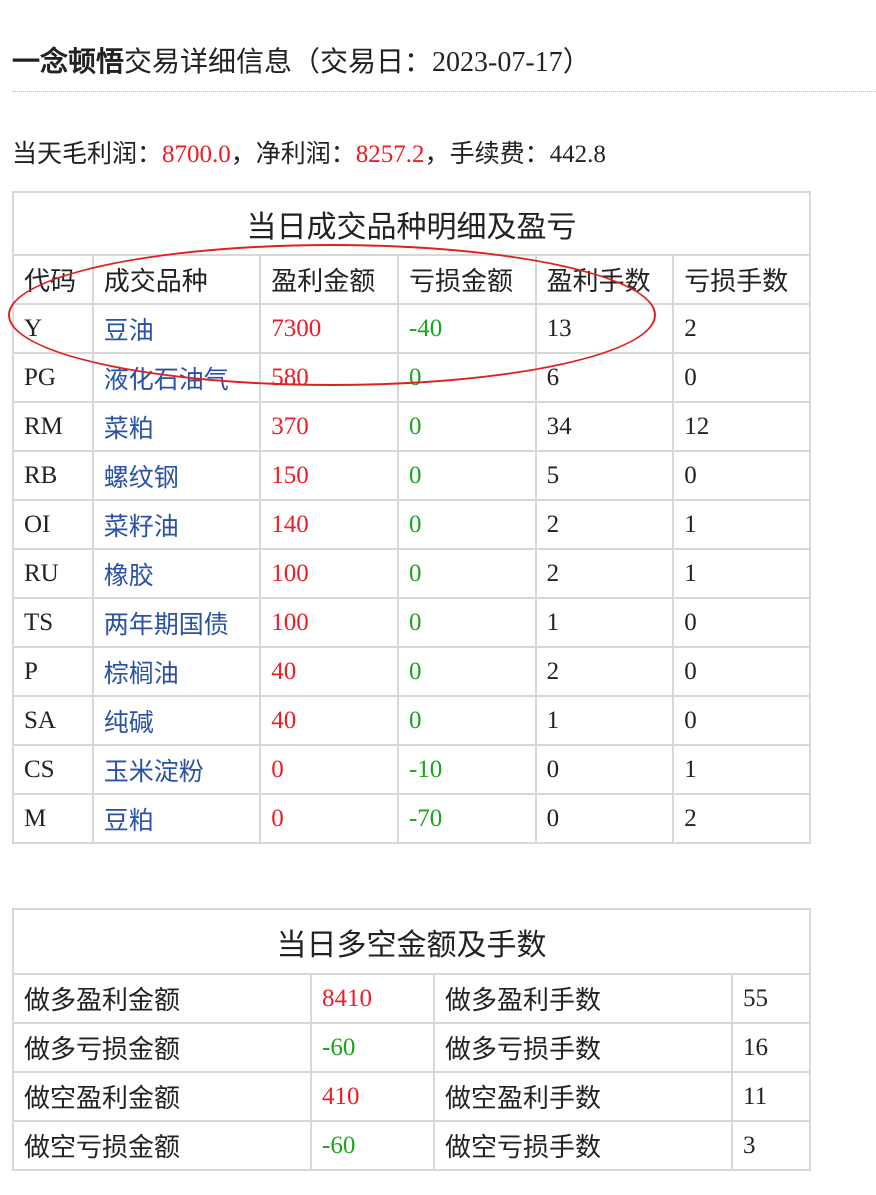 The image size is (876, 1195). Describe the element at coordinates (499, 153) in the screenshot. I see `fee-label: 手续费：` at that location.